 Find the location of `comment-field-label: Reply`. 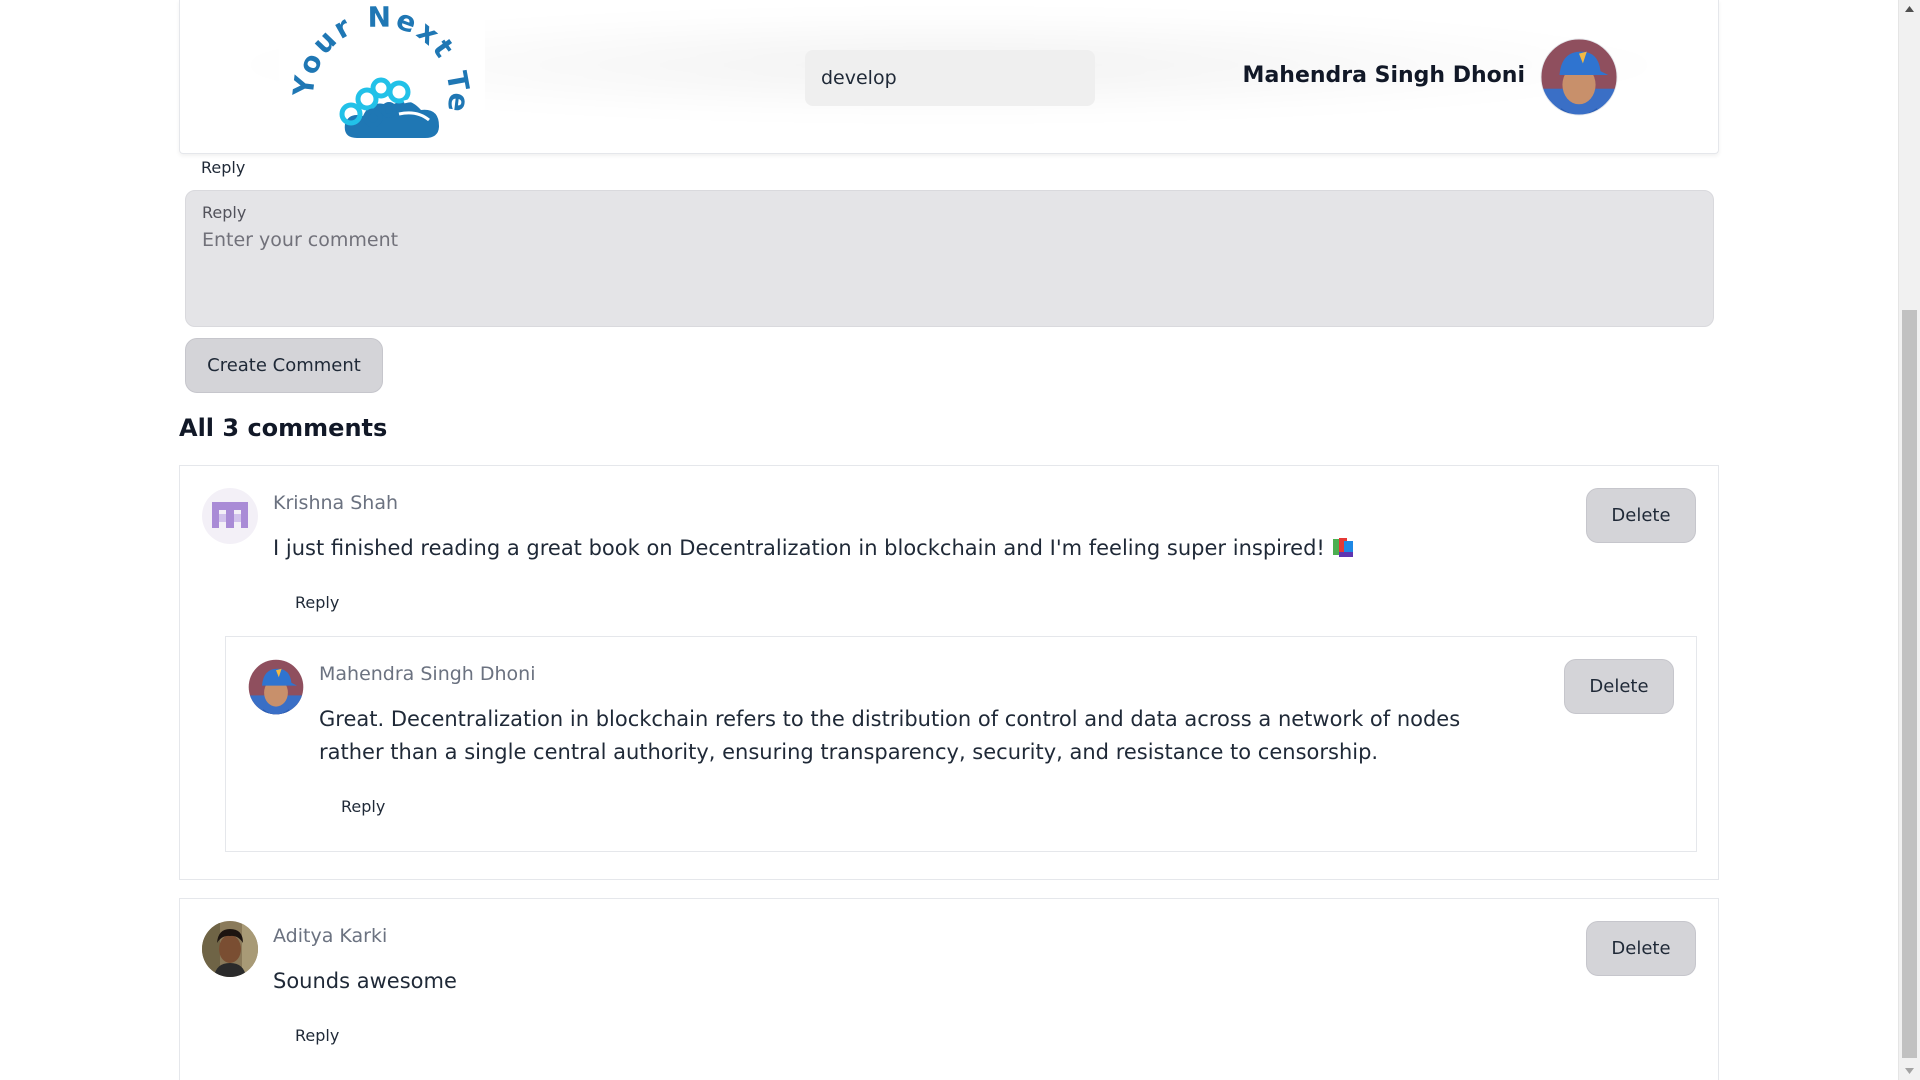

comment-field-label: Reply is located at coordinates (224, 212).